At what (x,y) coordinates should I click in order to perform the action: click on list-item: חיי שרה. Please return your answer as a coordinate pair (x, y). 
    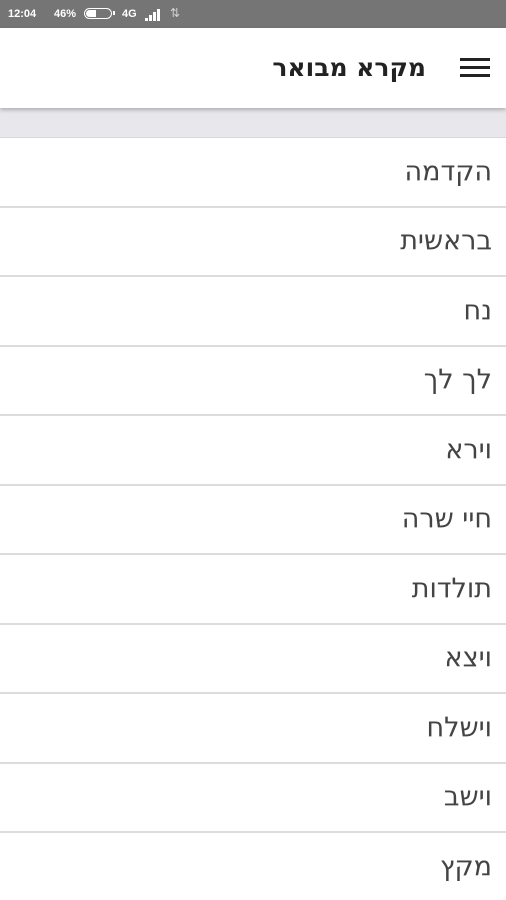
    Looking at the image, I should click on (253, 520).